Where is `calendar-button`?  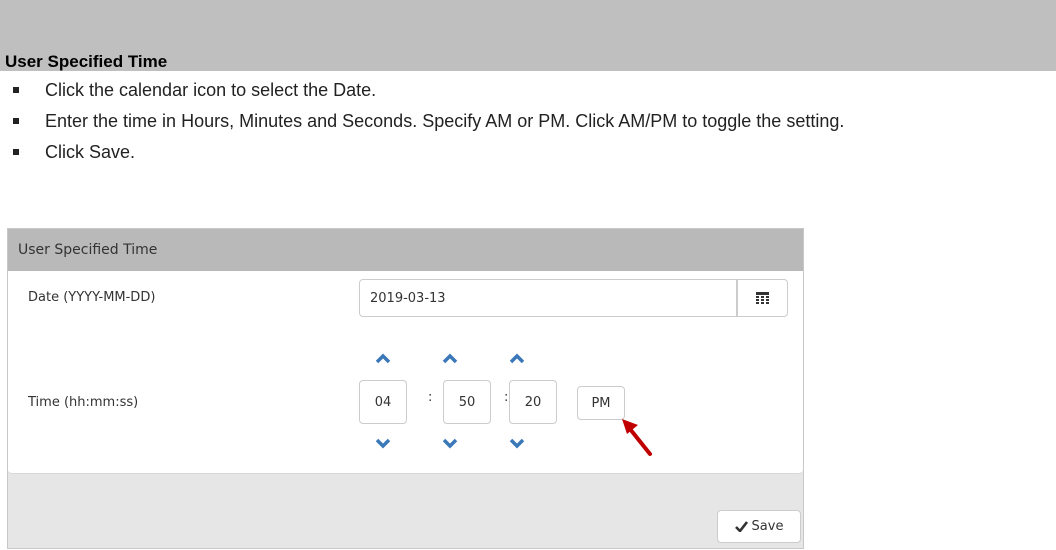 calendar-button is located at coordinates (762, 298).